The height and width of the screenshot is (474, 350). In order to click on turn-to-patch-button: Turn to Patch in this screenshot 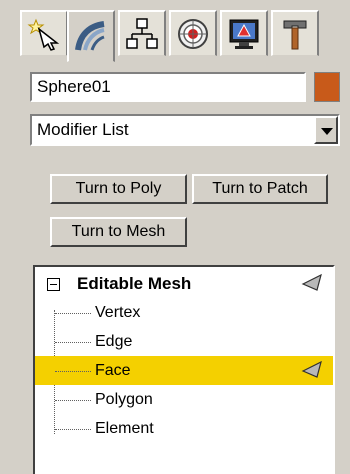, I will do `click(260, 189)`.